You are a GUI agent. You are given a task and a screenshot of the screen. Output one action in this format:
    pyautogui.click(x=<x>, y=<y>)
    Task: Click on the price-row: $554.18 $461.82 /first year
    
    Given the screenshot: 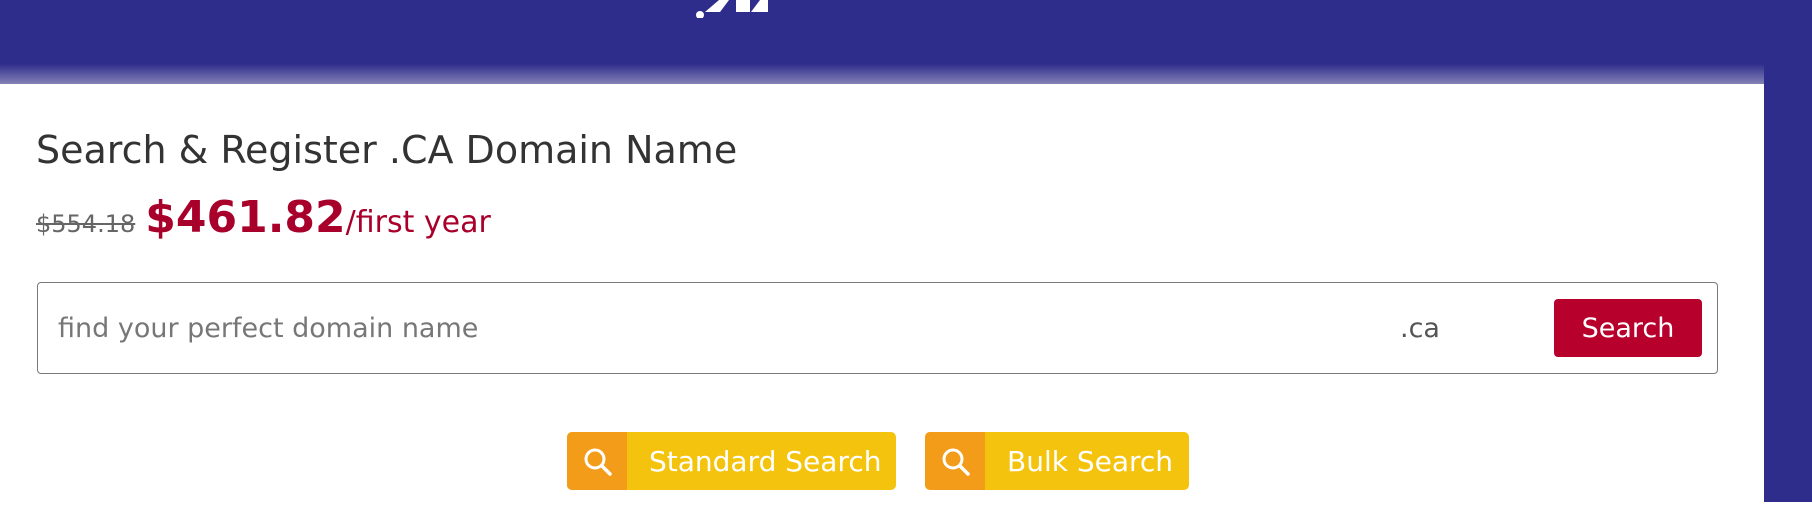 What is the action you would take?
    pyautogui.click(x=263, y=217)
    